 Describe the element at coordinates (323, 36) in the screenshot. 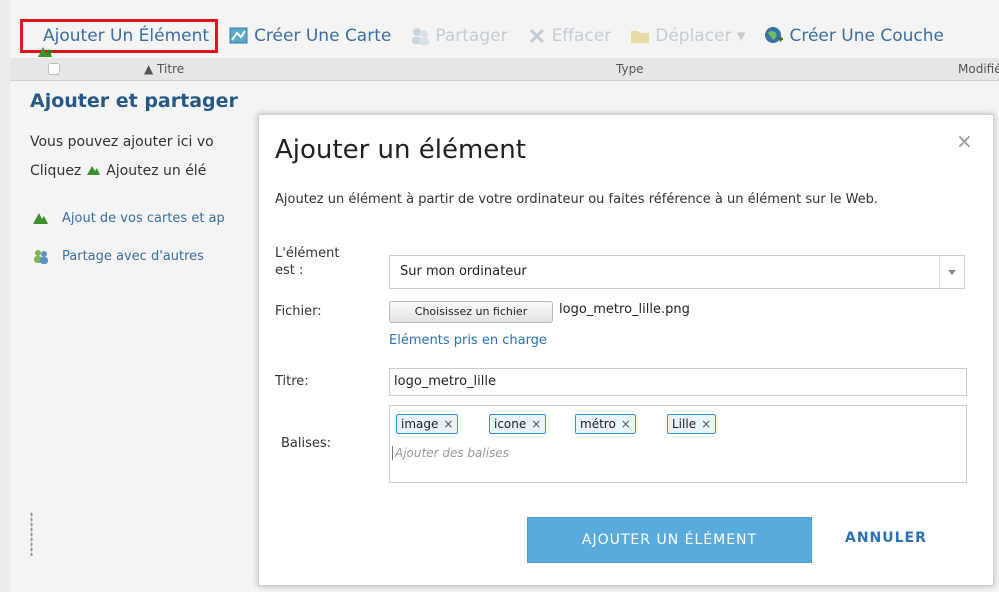

I see `create-map-label: Créer Une Carte` at that location.